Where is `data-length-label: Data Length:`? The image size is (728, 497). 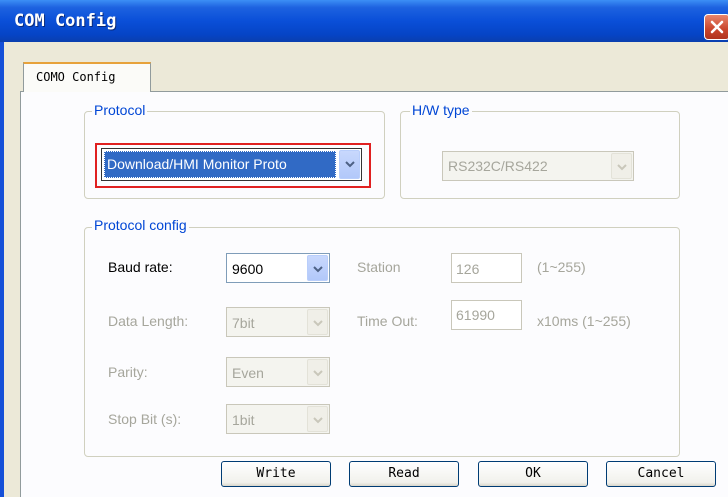 data-length-label: Data Length: is located at coordinates (148, 321).